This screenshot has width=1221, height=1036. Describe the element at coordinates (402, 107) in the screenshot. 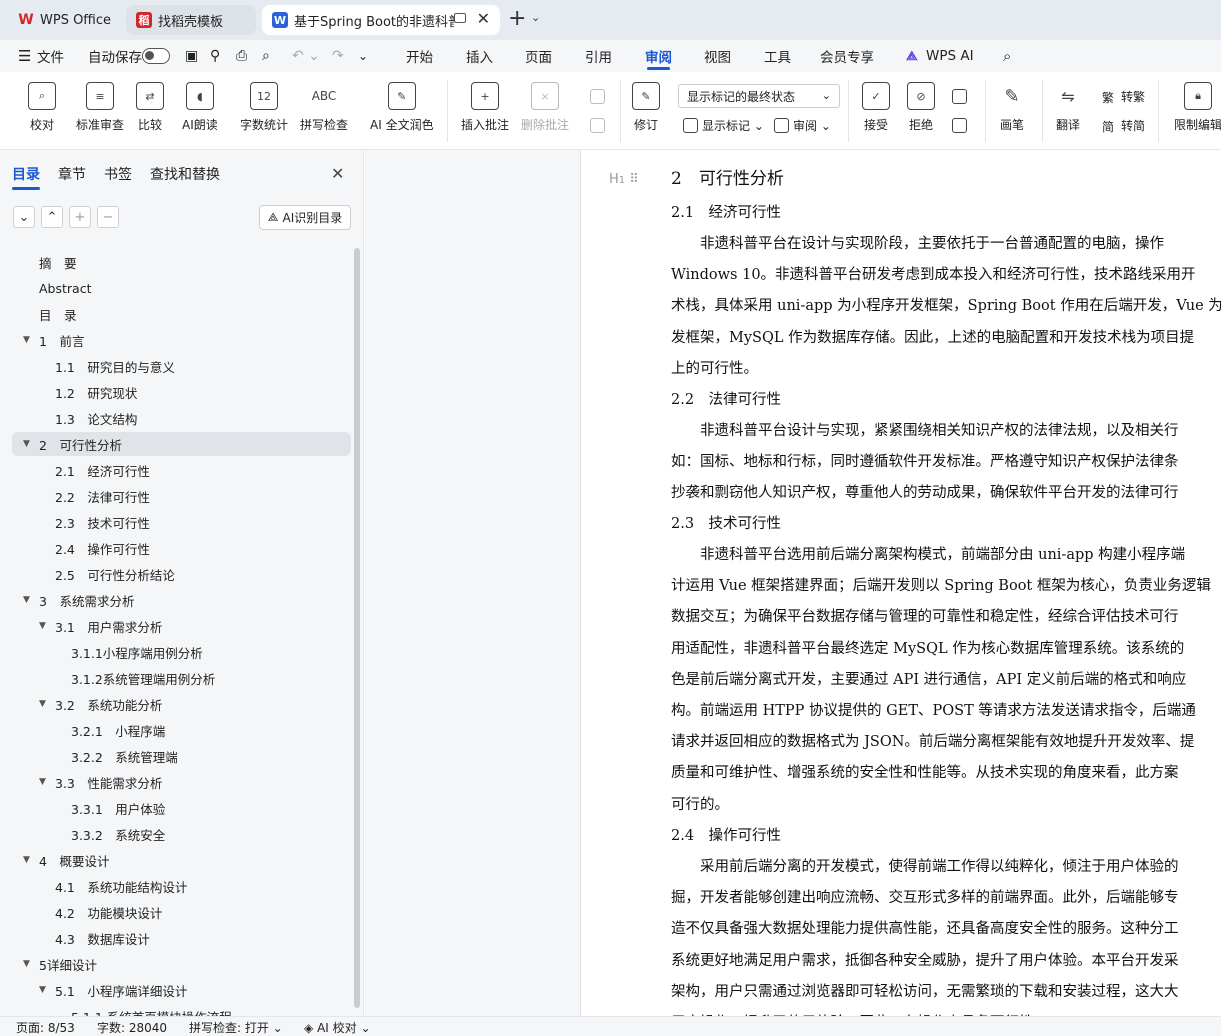

I see `ai-polish-button: ✎ AI 全文润色` at that location.